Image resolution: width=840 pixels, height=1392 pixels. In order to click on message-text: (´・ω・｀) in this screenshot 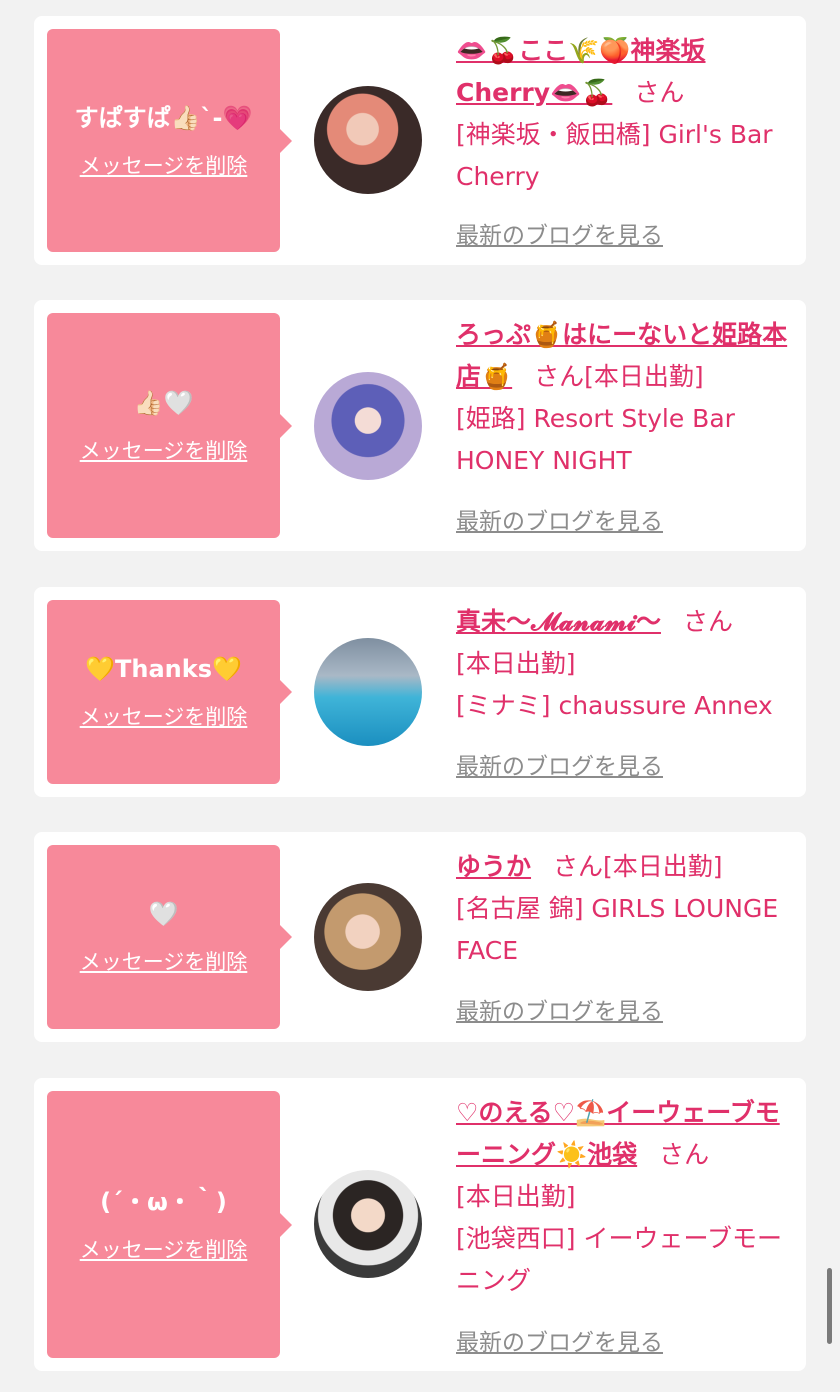, I will do `click(163, 1201)`.